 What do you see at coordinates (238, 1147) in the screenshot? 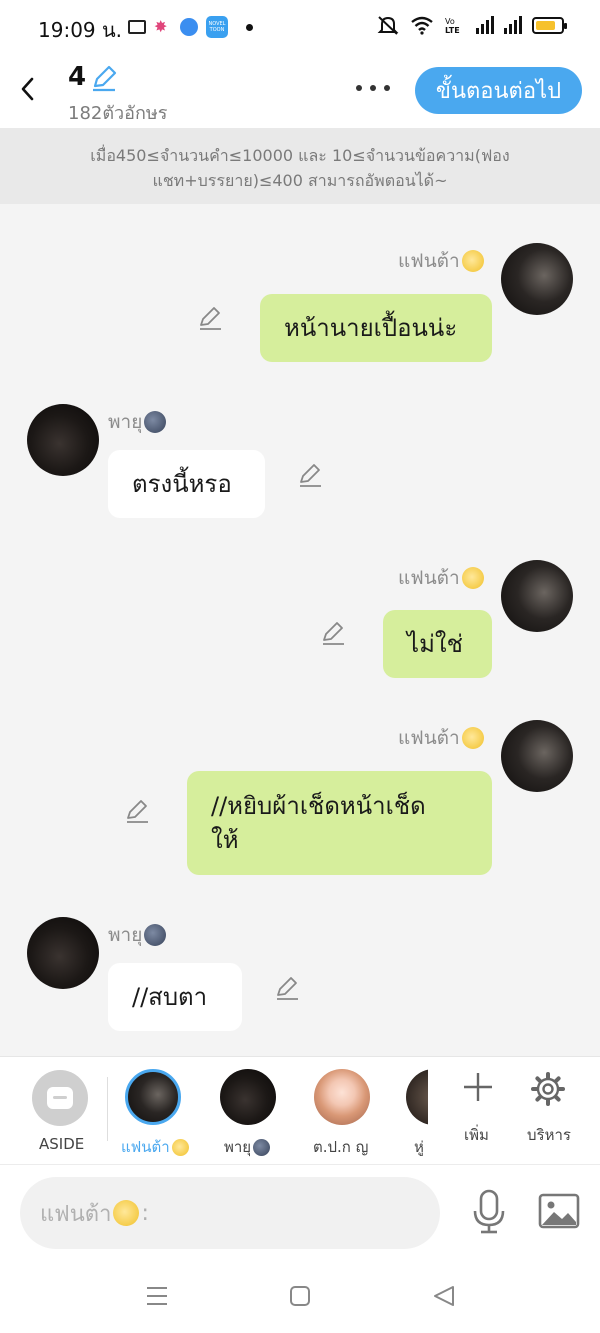
I see `character-name: พายุ` at bounding box center [238, 1147].